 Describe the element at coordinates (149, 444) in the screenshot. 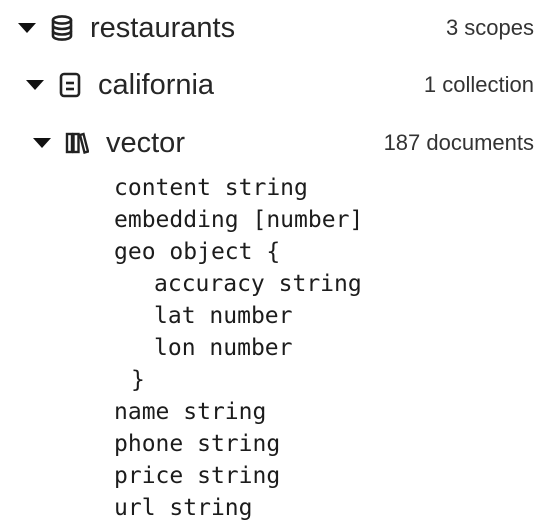

I see `field-name: phone` at that location.